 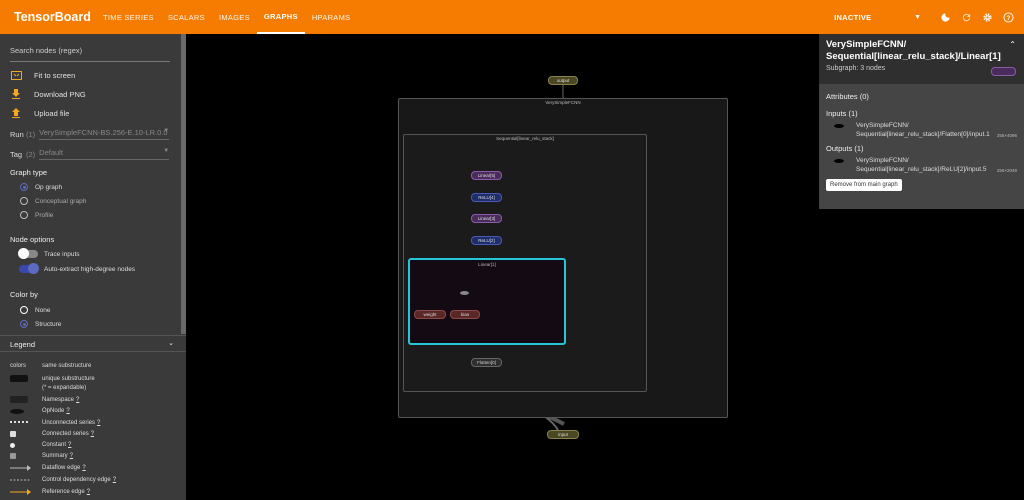 I want to click on search-nodes-input: Search nodes (regex), so click(x=90, y=54).